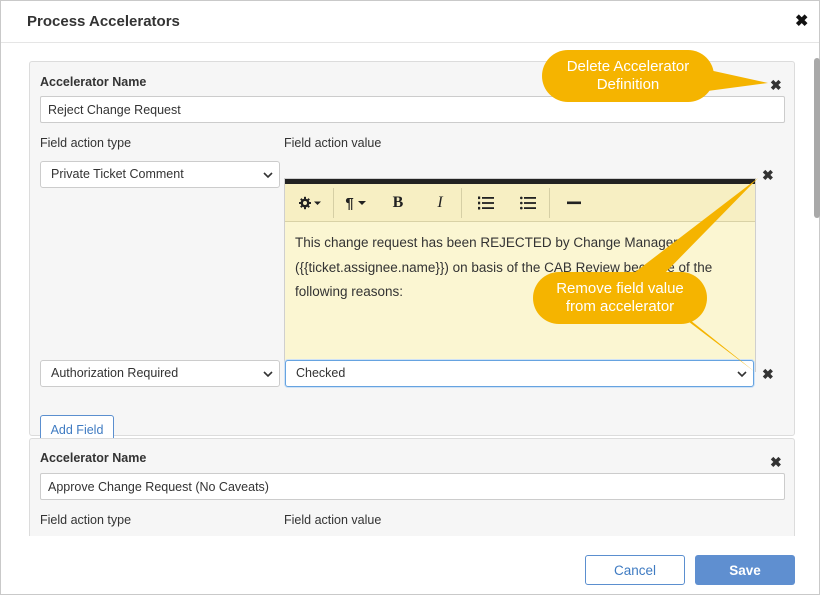 The image size is (820, 595). Describe the element at coordinates (486, 203) in the screenshot. I see `ordered-list-icon` at that location.